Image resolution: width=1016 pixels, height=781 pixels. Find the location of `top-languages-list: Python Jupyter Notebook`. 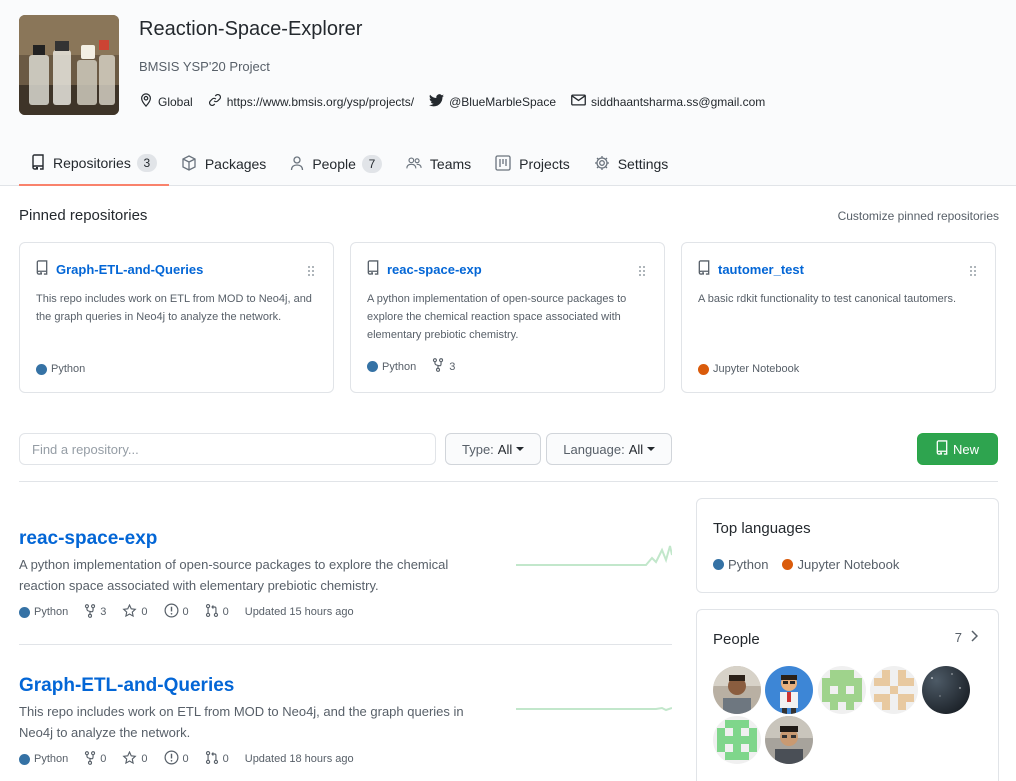

top-languages-list: Python Jupyter Notebook is located at coordinates (813, 564).